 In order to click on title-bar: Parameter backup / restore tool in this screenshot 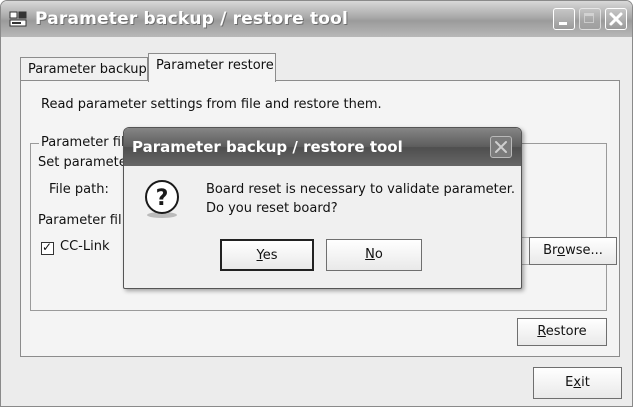, I will do `click(316, 19)`.